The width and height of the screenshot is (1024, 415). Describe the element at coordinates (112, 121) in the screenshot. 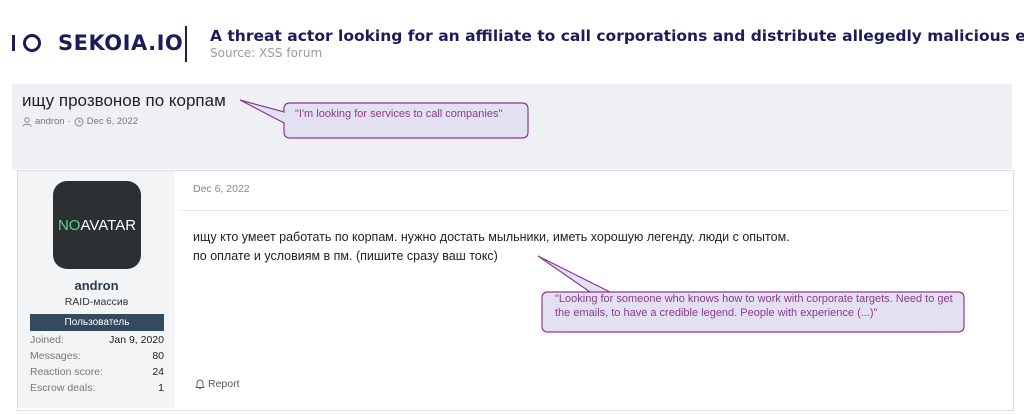

I see `thread-date-link: Dec 6, 2022` at that location.